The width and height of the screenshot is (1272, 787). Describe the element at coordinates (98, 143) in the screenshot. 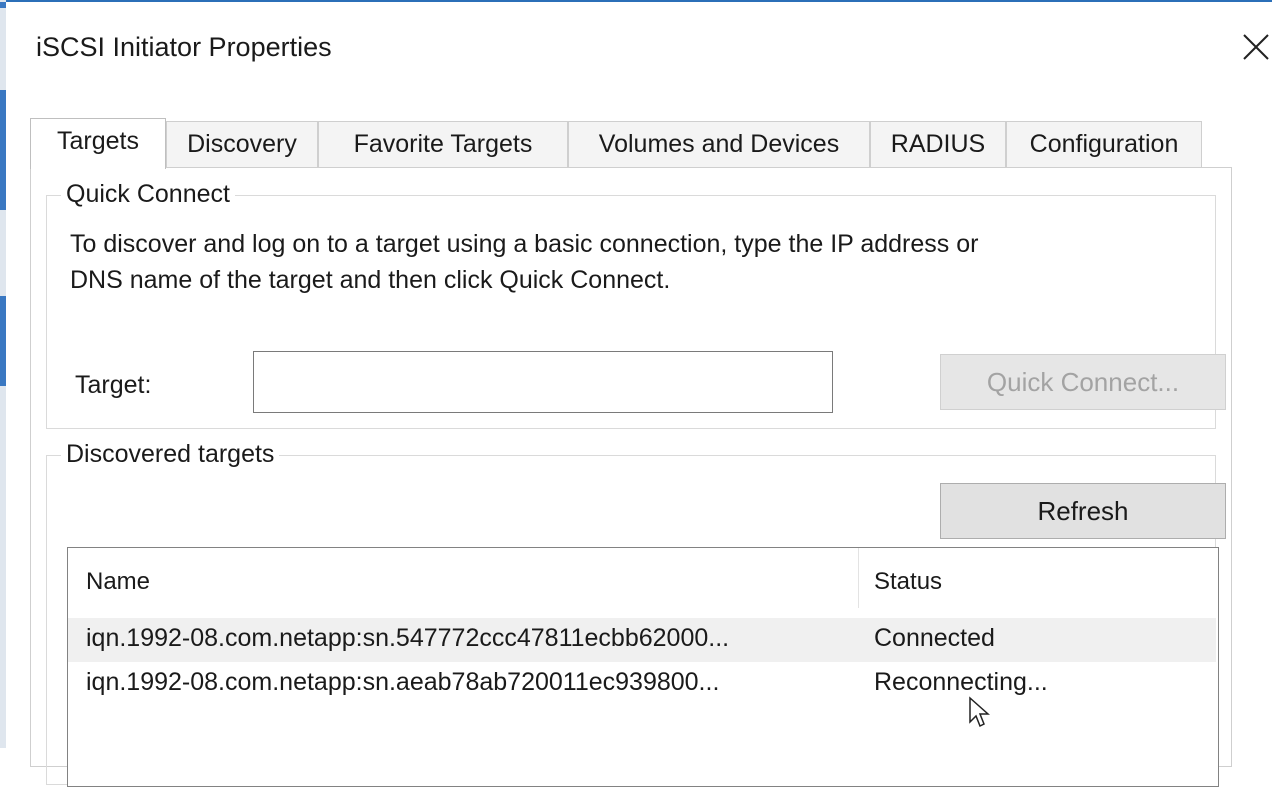

I see `tab-targets: Targets` at that location.